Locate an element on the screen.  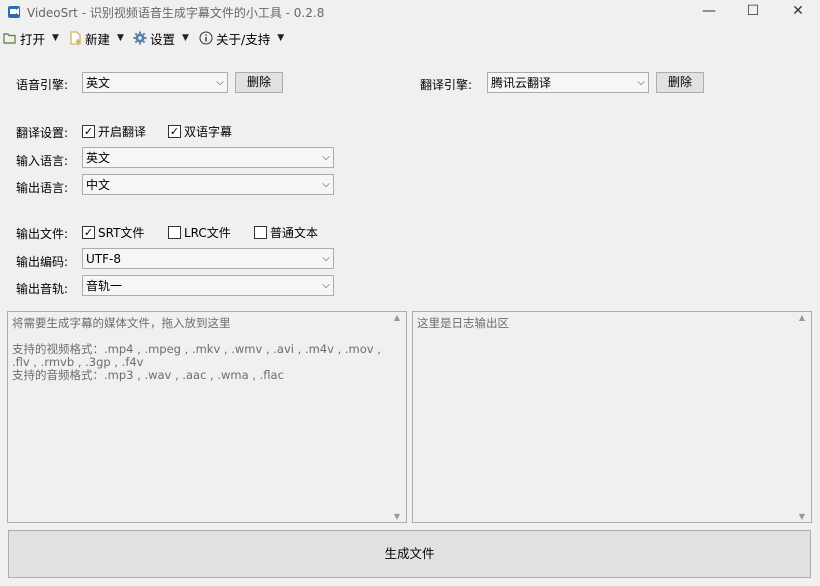
speech-engine-value: 英文 is located at coordinates (98, 83).